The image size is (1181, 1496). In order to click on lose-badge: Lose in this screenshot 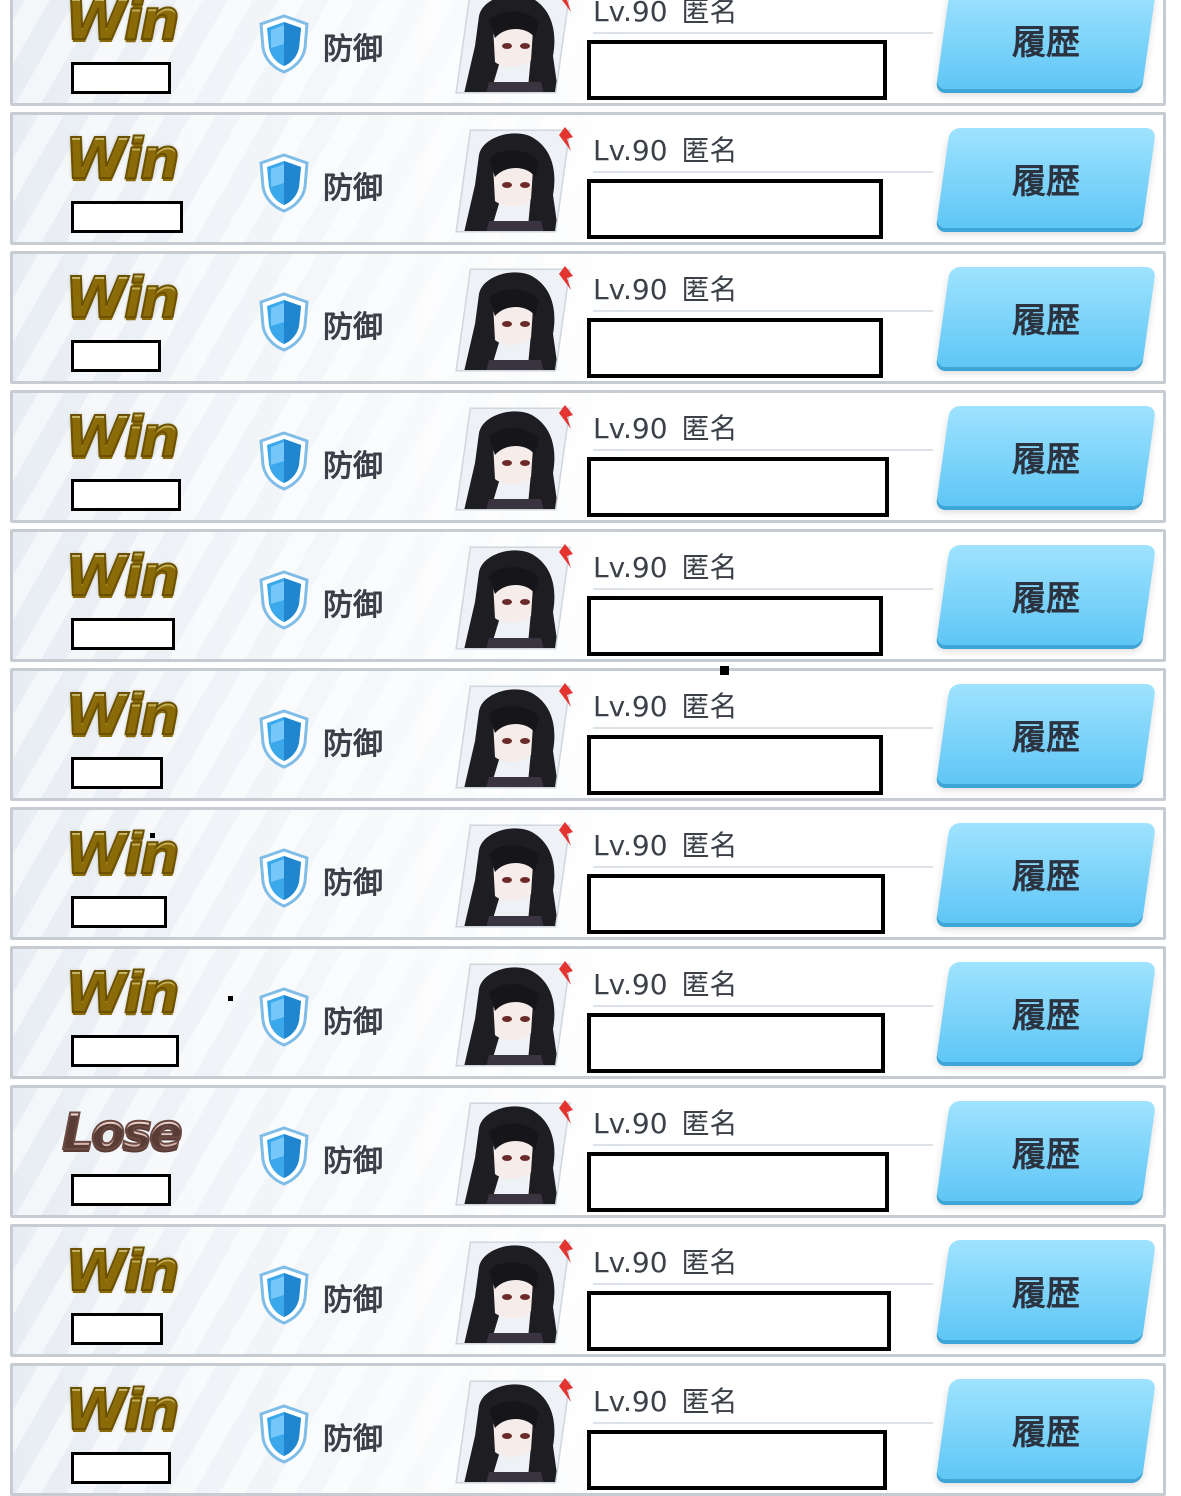, I will do `click(122, 1132)`.